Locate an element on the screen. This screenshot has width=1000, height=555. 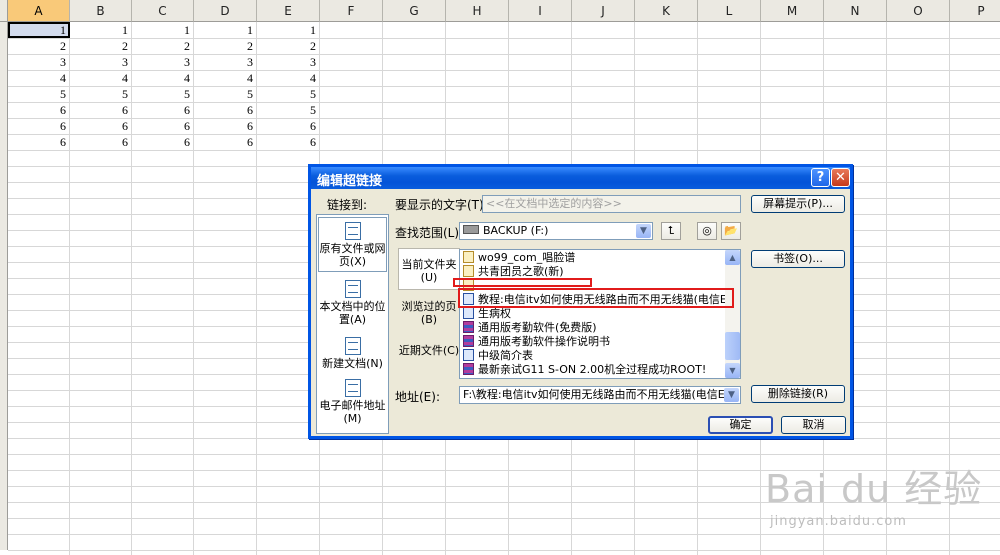
ok-button: 确定 is located at coordinates (740, 425).